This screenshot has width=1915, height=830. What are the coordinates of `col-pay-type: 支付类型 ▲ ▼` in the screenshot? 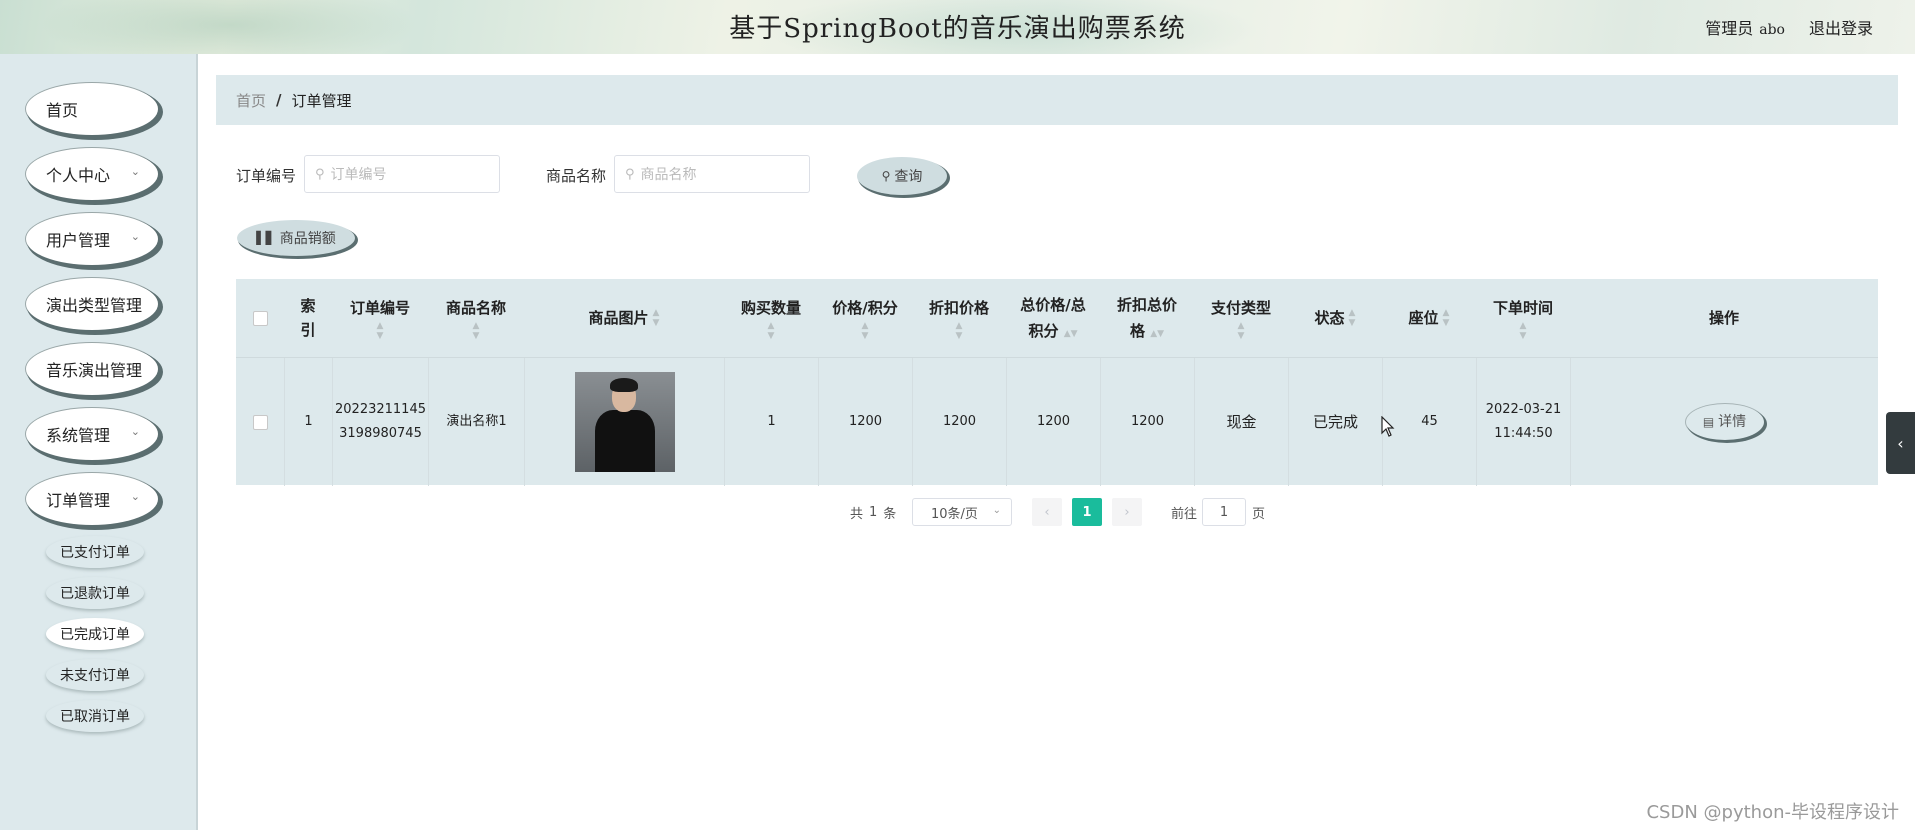 It's located at (1241, 318).